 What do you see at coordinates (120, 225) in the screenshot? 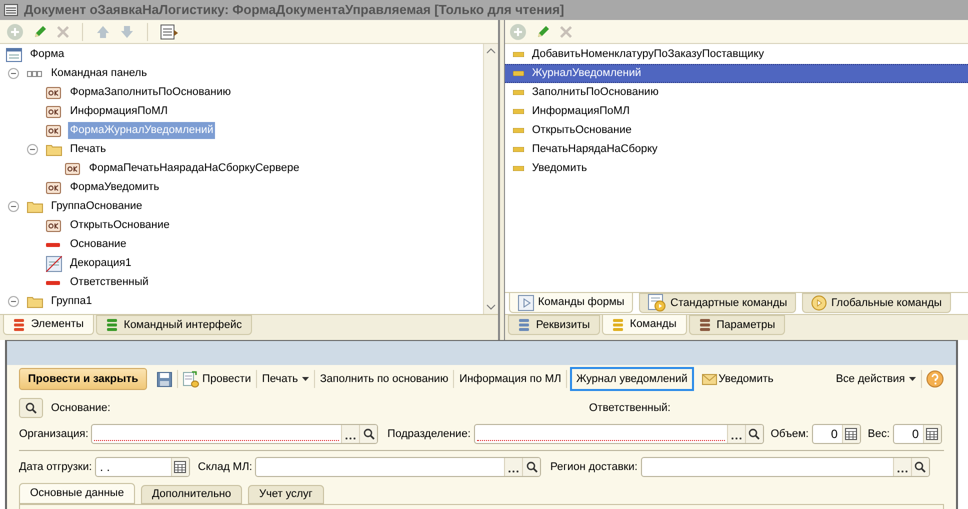
I see `tree-item: ОткрытьОснование` at bounding box center [120, 225].